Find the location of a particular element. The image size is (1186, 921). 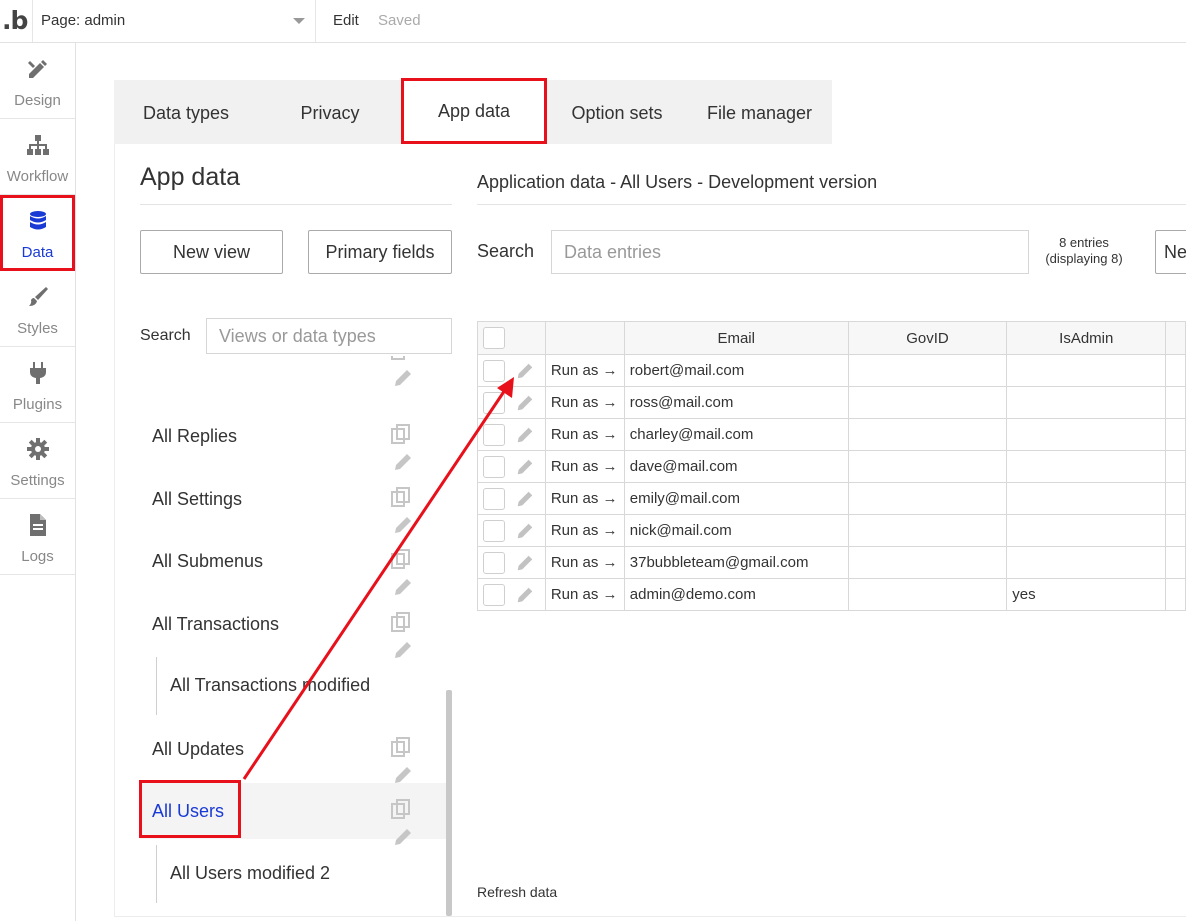

primary-fields-button: Primary fields is located at coordinates (380, 252).